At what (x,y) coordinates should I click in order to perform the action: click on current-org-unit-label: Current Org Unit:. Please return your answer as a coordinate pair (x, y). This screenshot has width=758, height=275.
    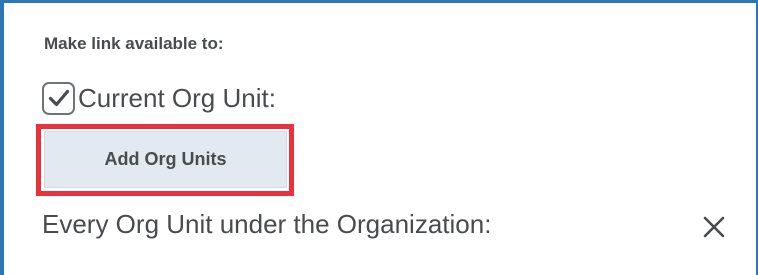
    Looking at the image, I should click on (177, 98).